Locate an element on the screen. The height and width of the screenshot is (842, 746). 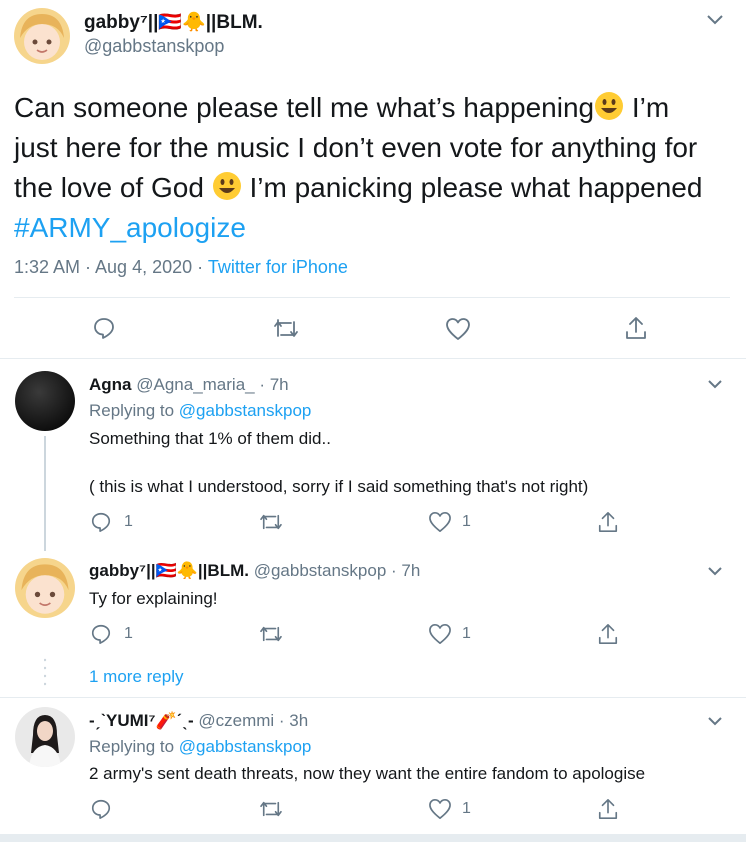
tweet-timestamp: 1:32 AM · Aug 4, 2020 · is located at coordinates (111, 267).